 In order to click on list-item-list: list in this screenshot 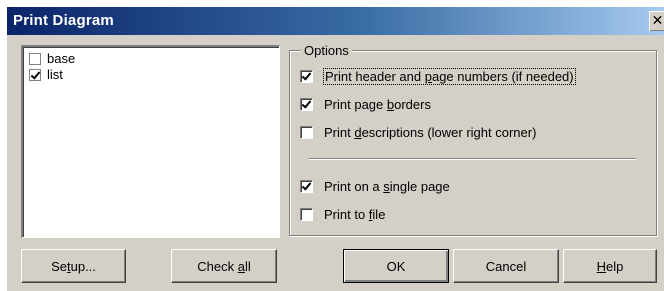, I will do `click(46, 74)`.